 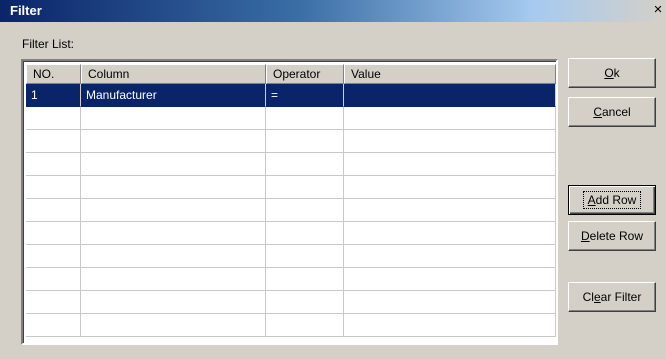 What do you see at coordinates (53, 74) in the screenshot?
I see `column-header-no: NO.` at bounding box center [53, 74].